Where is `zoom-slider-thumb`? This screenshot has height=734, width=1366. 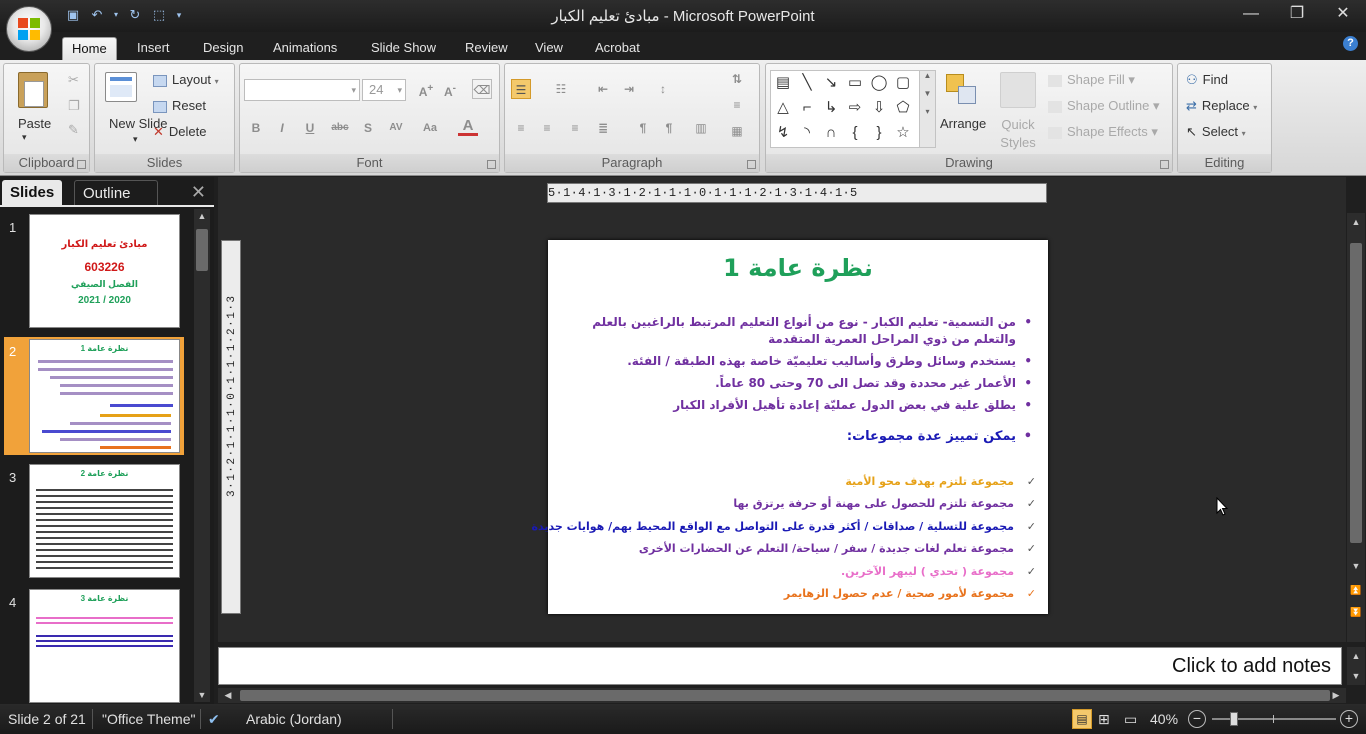 zoom-slider-thumb is located at coordinates (1234, 719).